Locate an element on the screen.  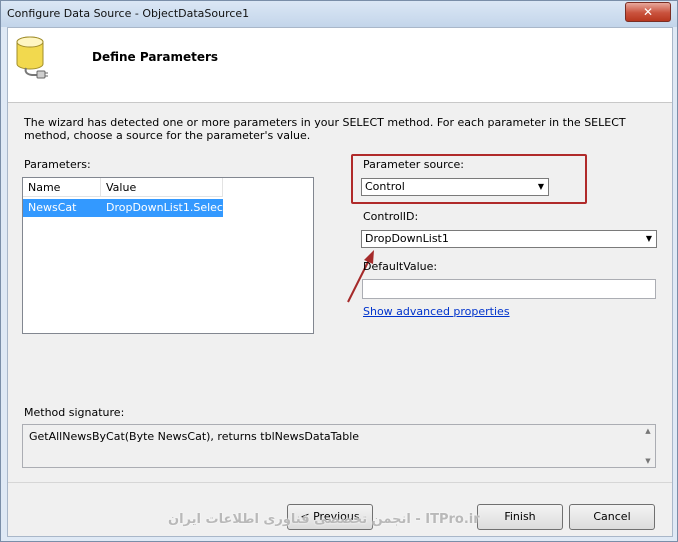
page-title: Define Parameters is located at coordinates (155, 57).